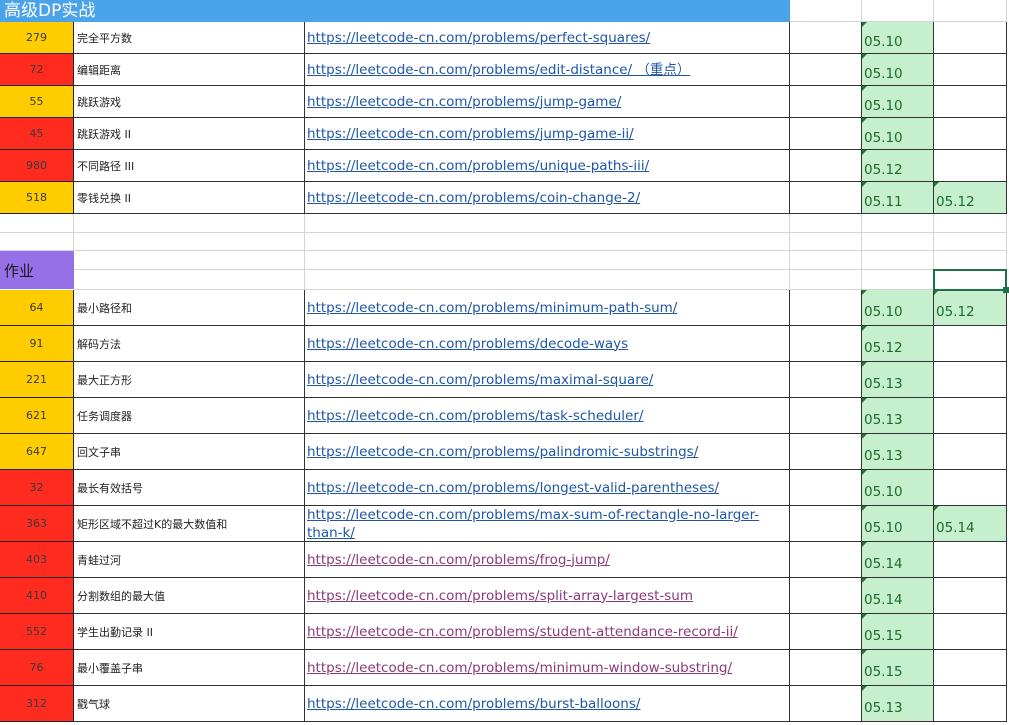 The image size is (1009, 725). What do you see at coordinates (189, 704) in the screenshot?
I see `problem-name-cell: 戳气球` at bounding box center [189, 704].